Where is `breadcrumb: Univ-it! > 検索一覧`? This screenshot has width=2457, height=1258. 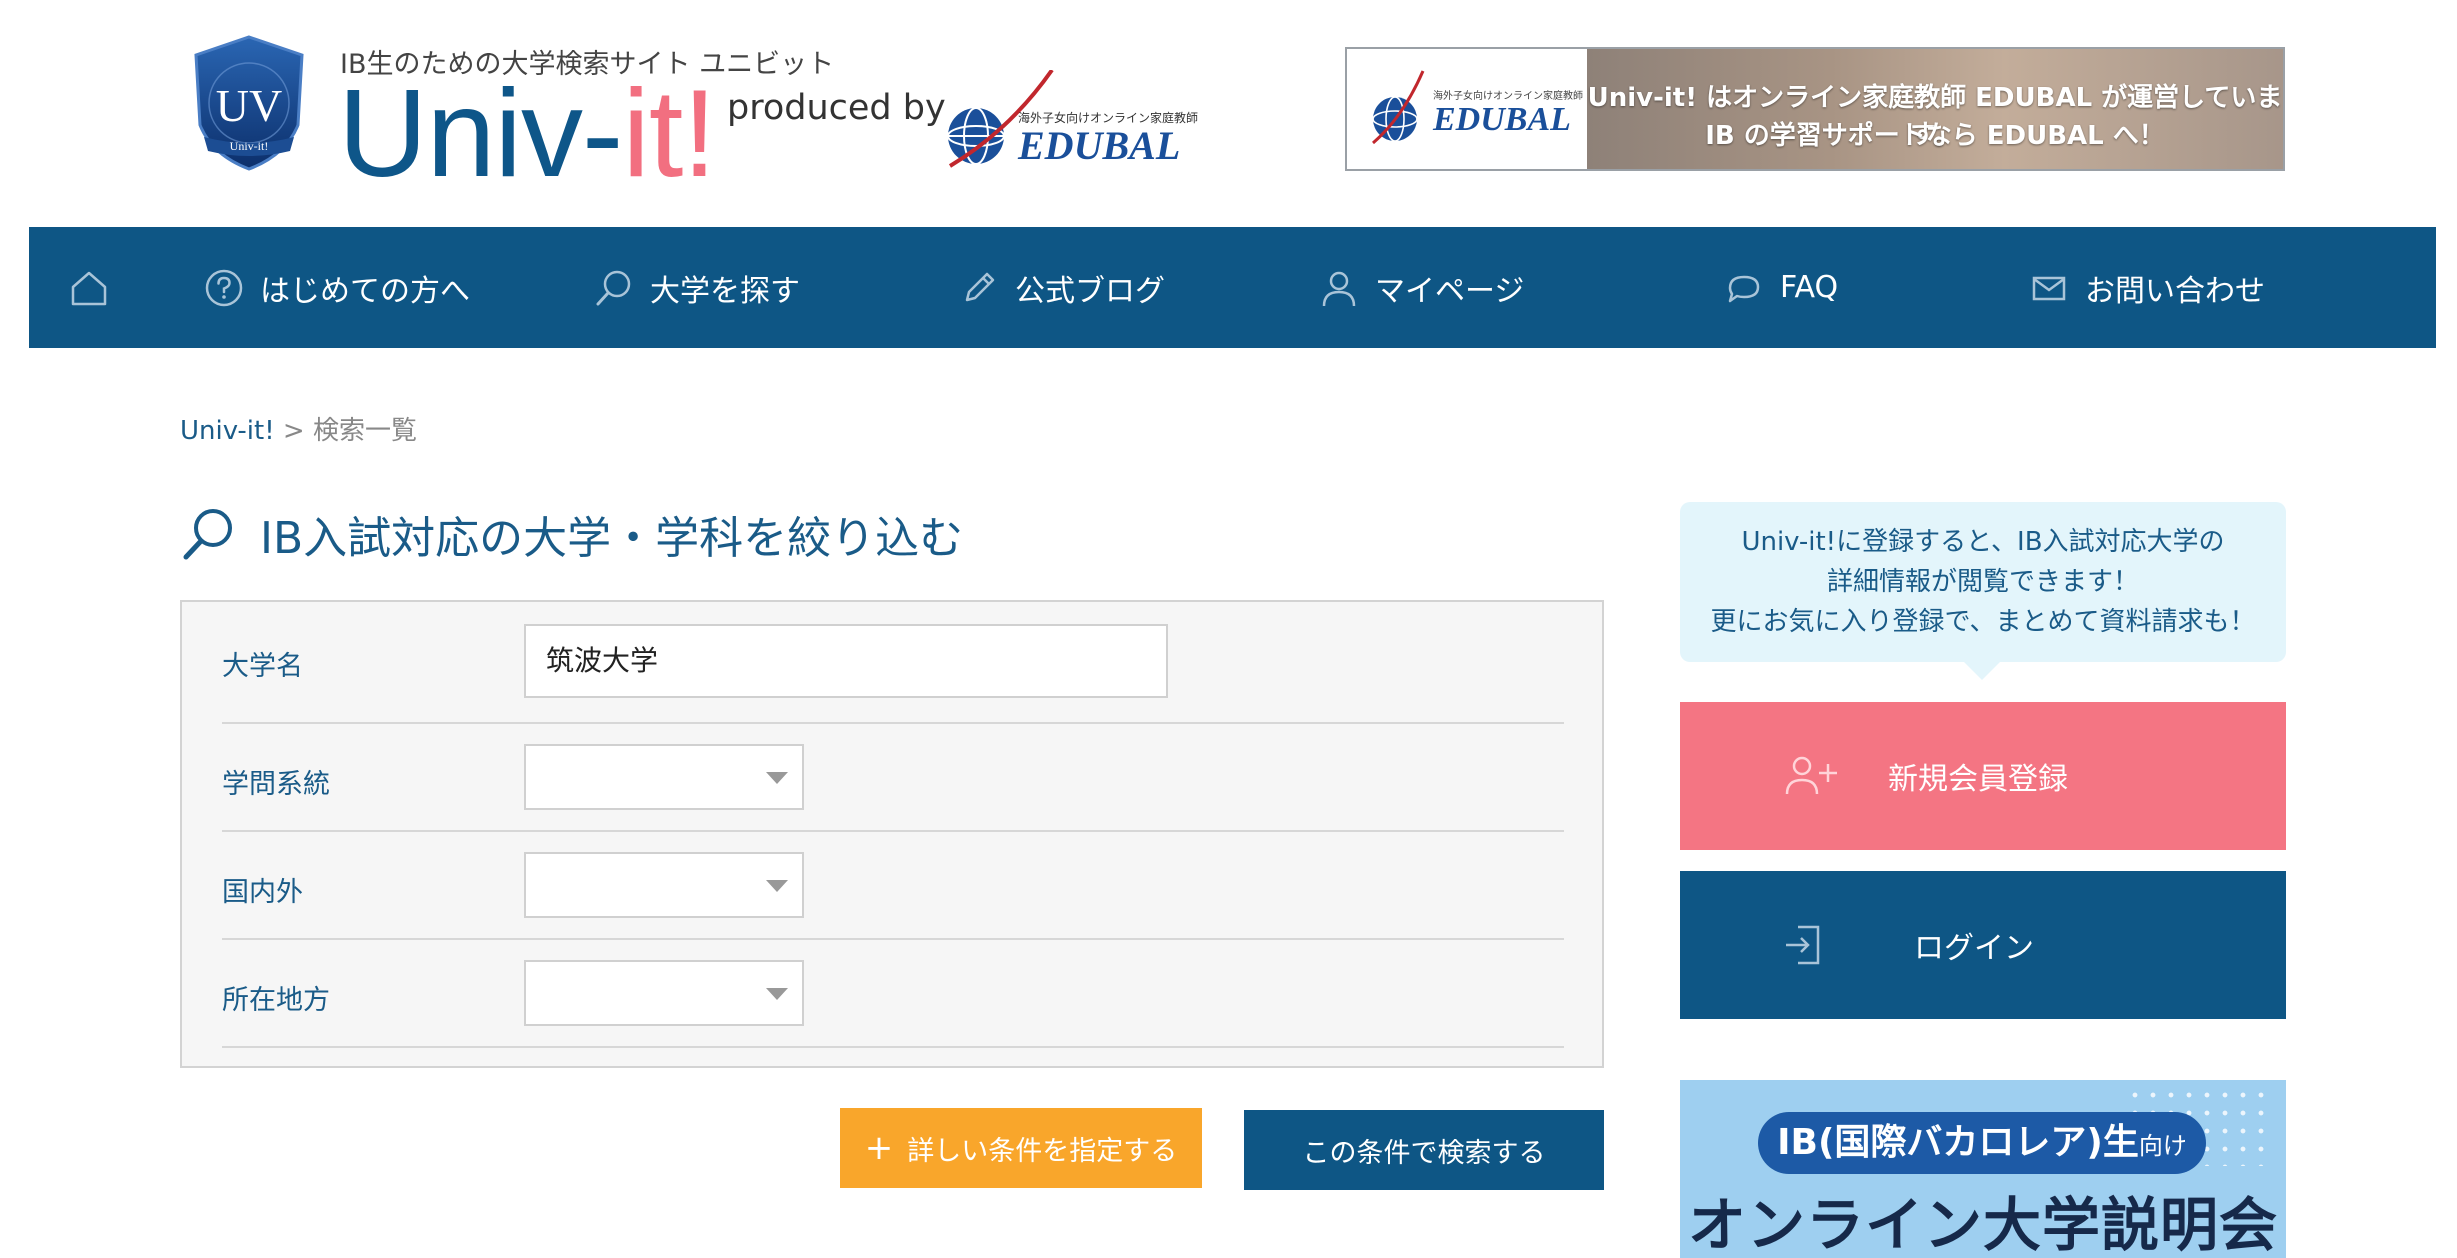
breadcrumb: Univ-it! > 検索一覧 is located at coordinates (298, 428).